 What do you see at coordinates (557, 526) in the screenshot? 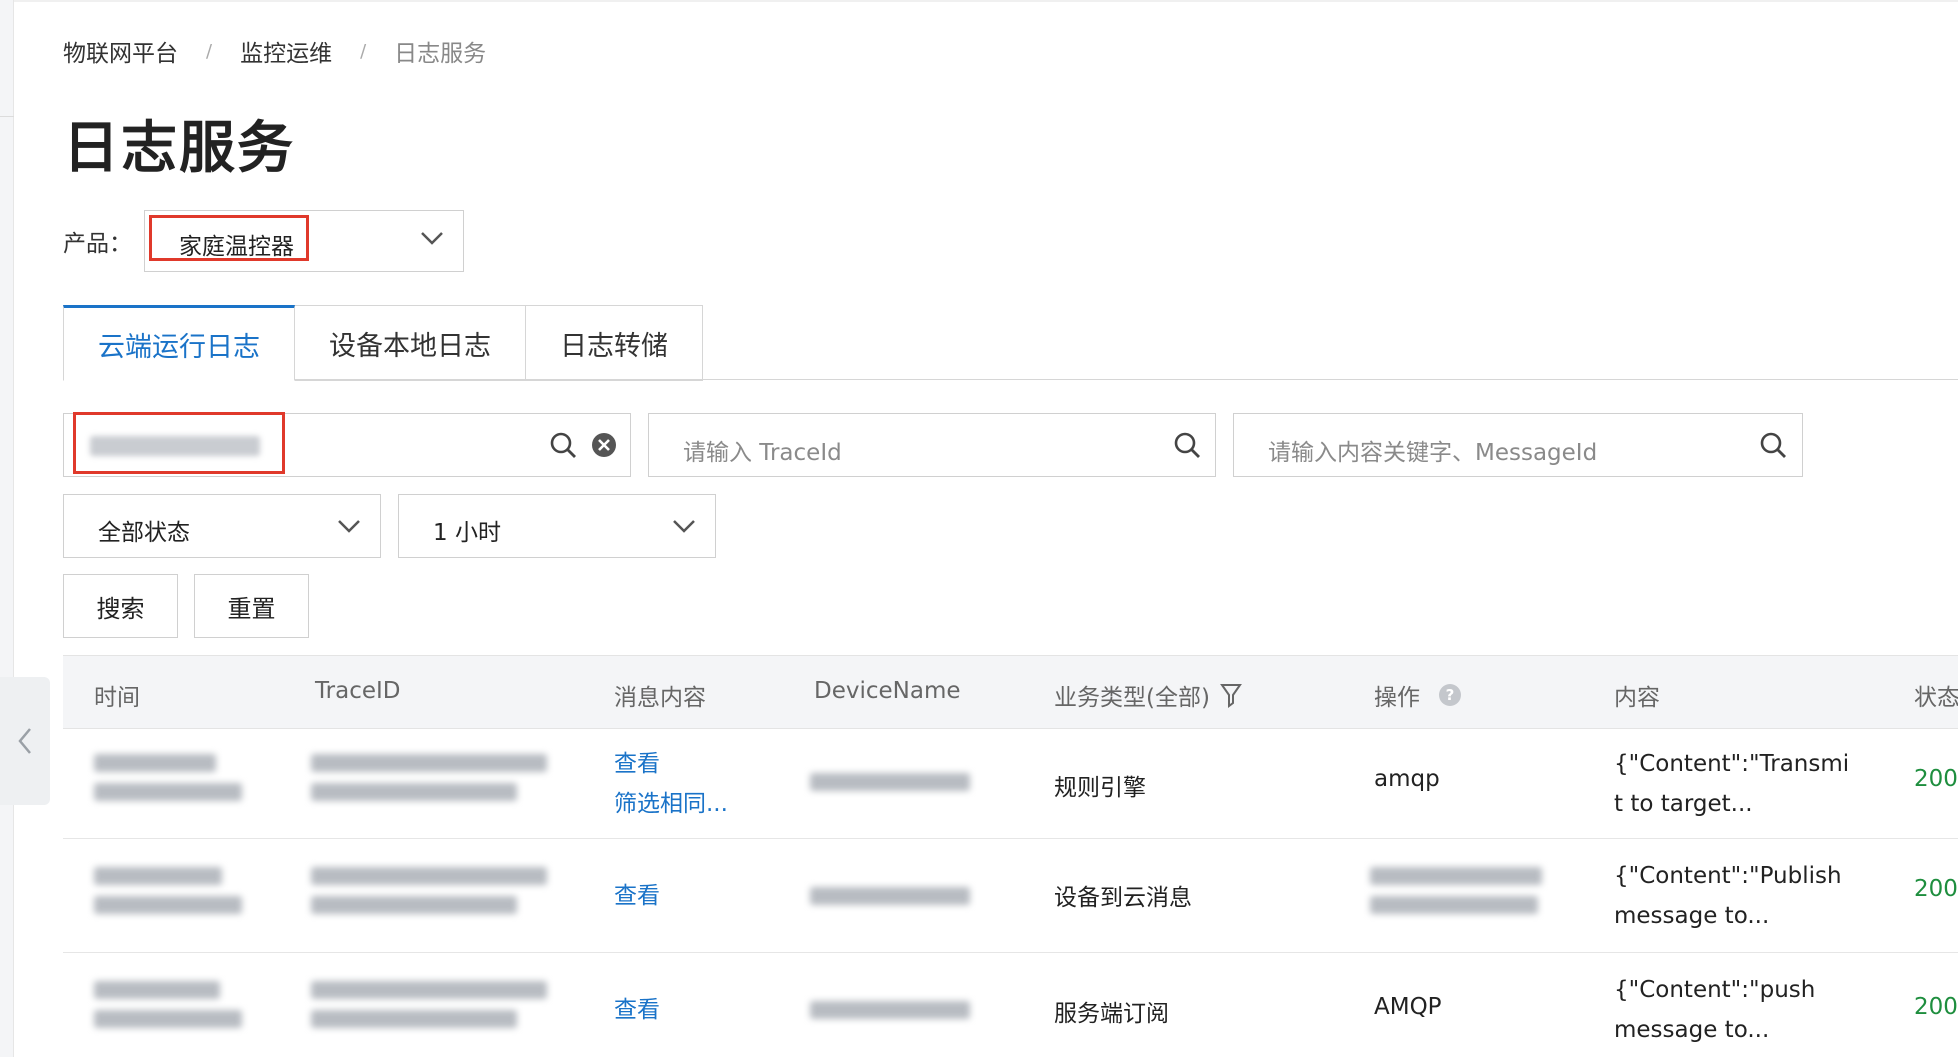
I see `time-range-select: 1 小时` at bounding box center [557, 526].